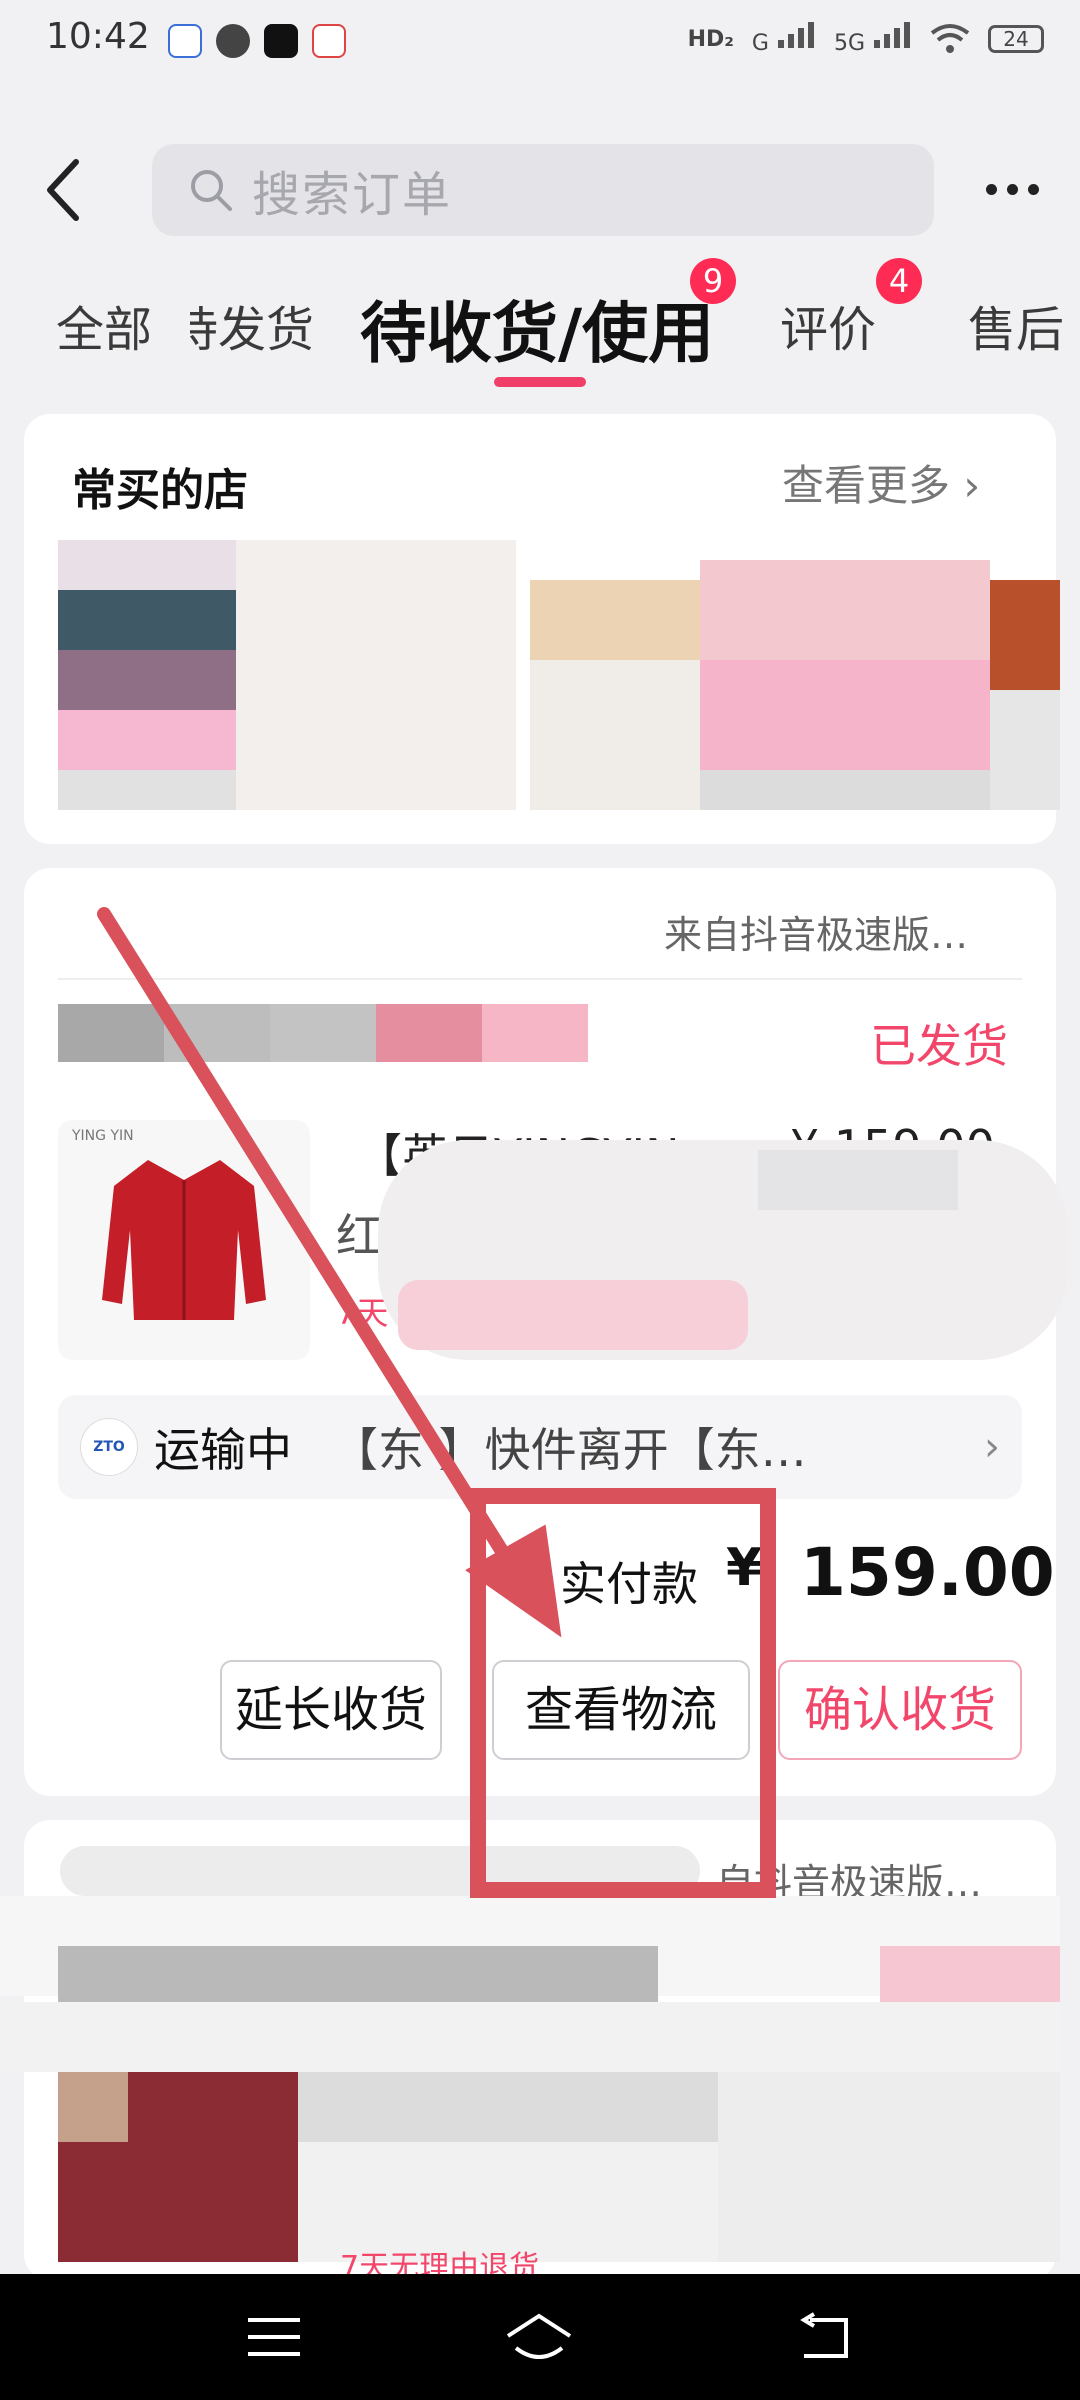 Image resolution: width=1080 pixels, height=2400 pixels. I want to click on annotation-arrow, so click(329, 1272).